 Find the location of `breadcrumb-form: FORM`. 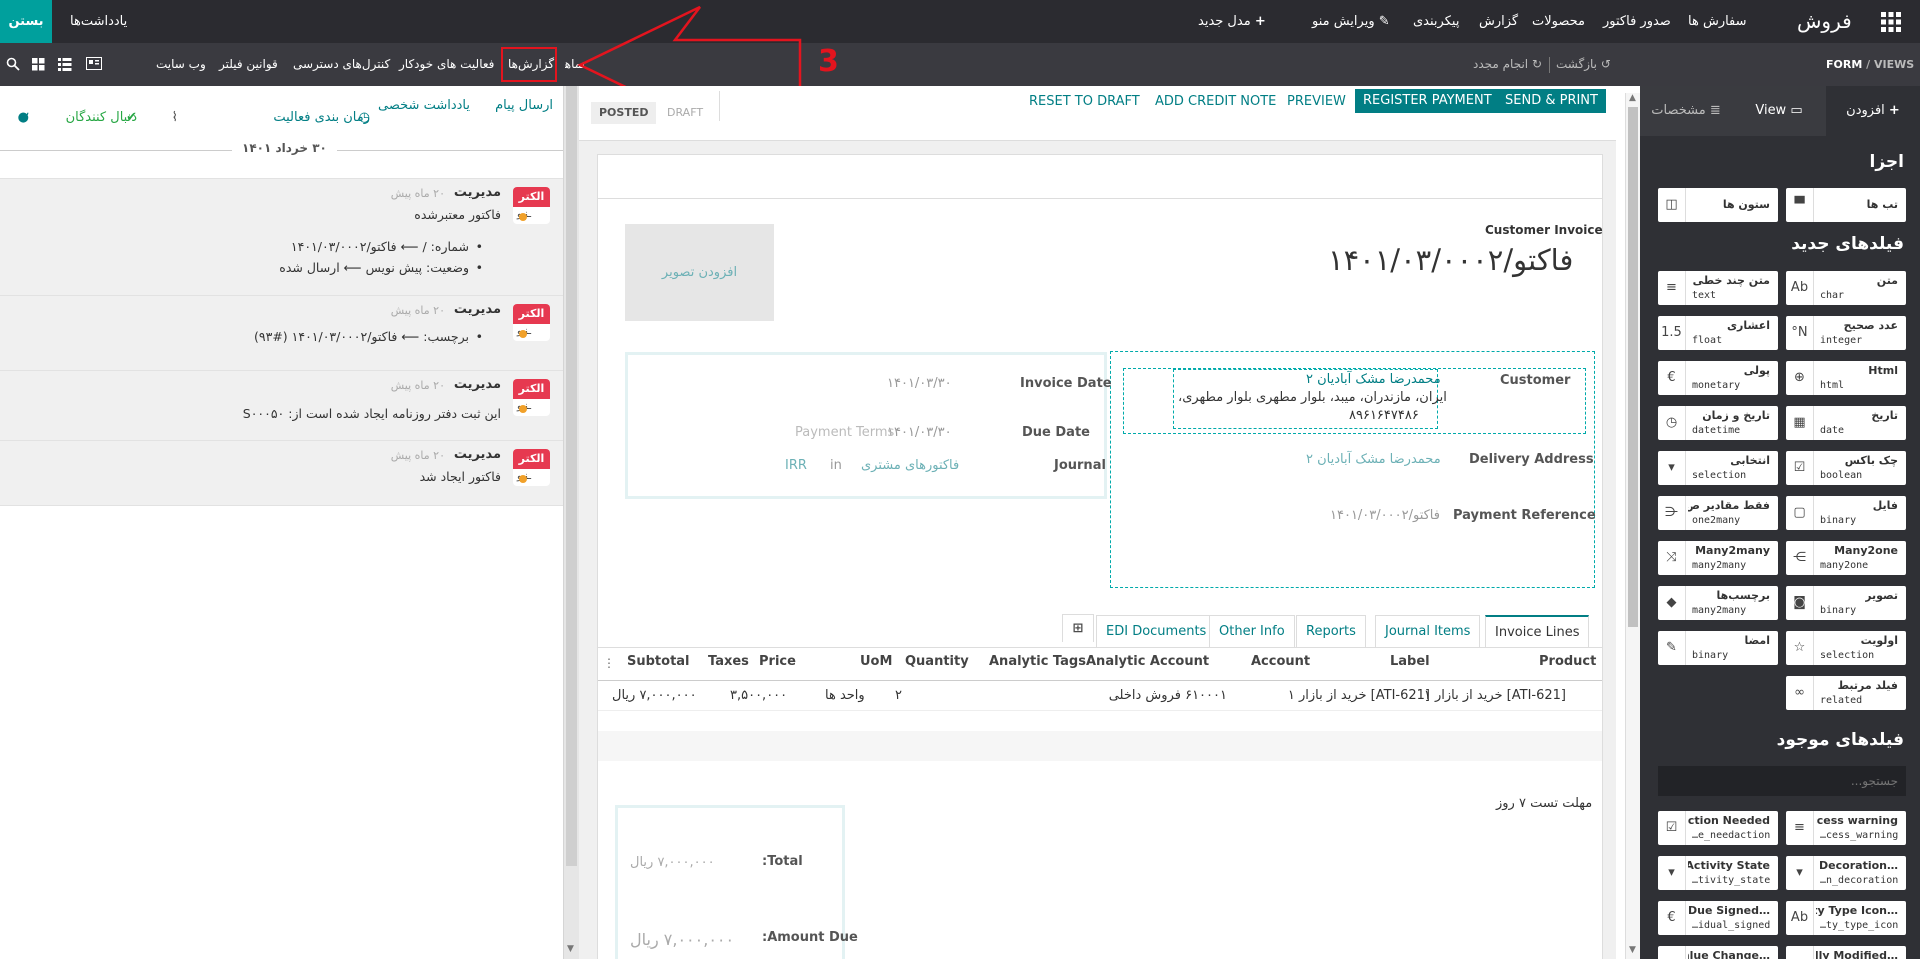

breadcrumb-form: FORM is located at coordinates (1844, 64).